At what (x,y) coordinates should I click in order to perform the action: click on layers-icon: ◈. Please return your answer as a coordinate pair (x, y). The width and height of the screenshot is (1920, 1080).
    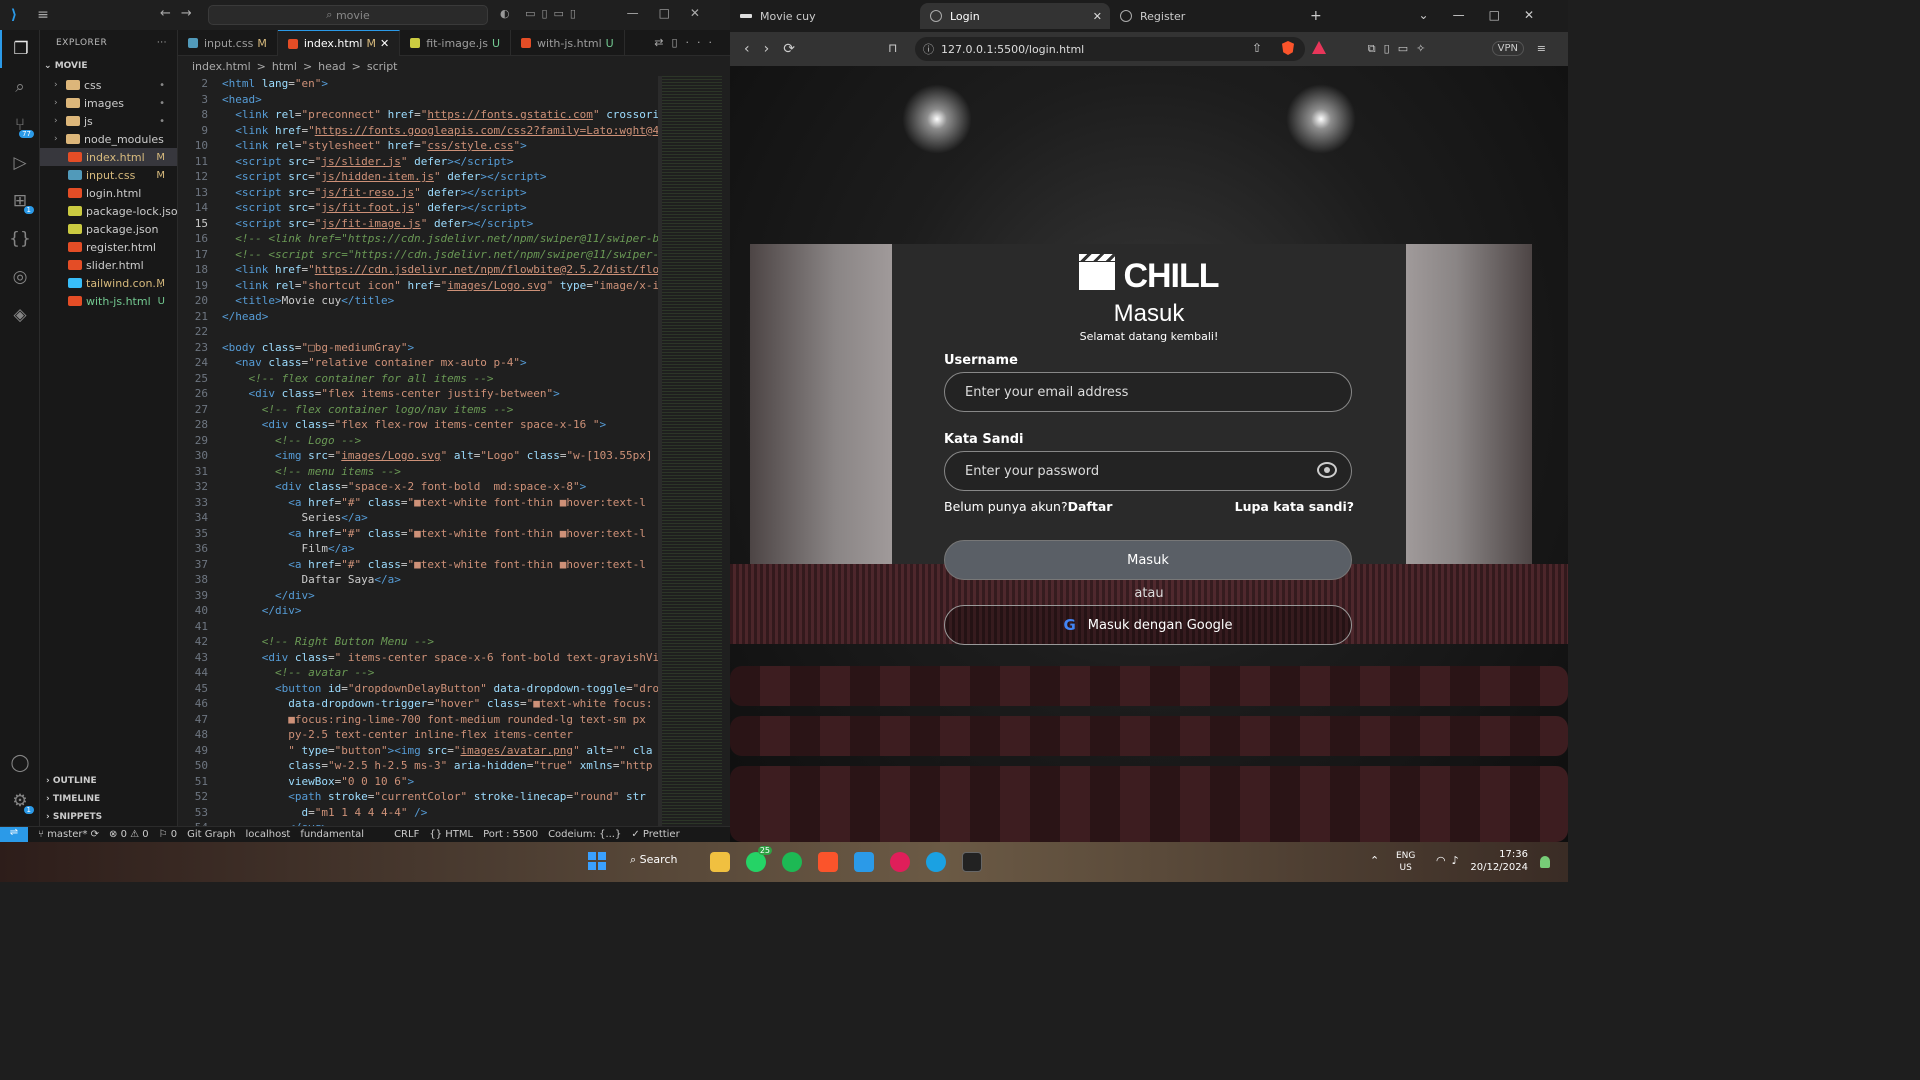
    Looking at the image, I should click on (20, 315).